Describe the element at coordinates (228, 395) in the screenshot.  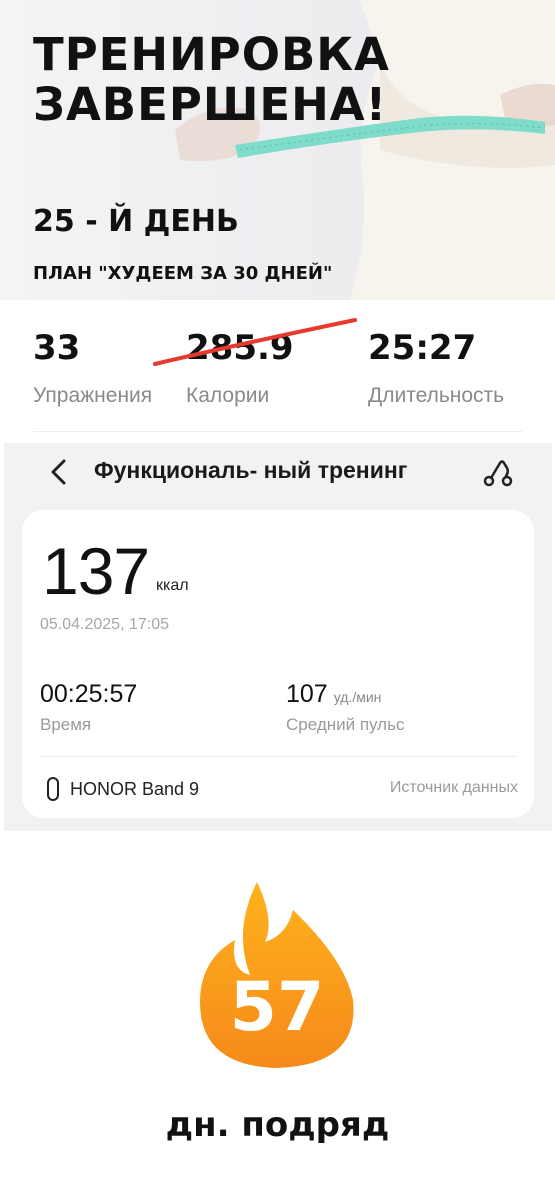
I see `stat-label: Калории` at that location.